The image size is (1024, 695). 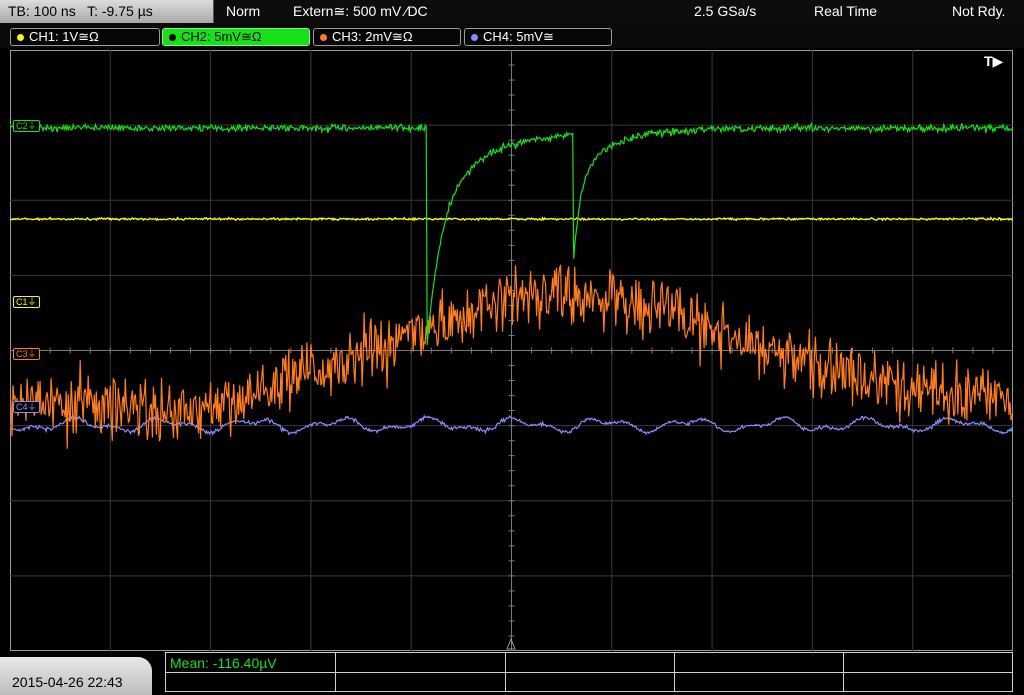 I want to click on trigger-settings: Extern≅: 500 mV ⁄DC, so click(x=360, y=11).